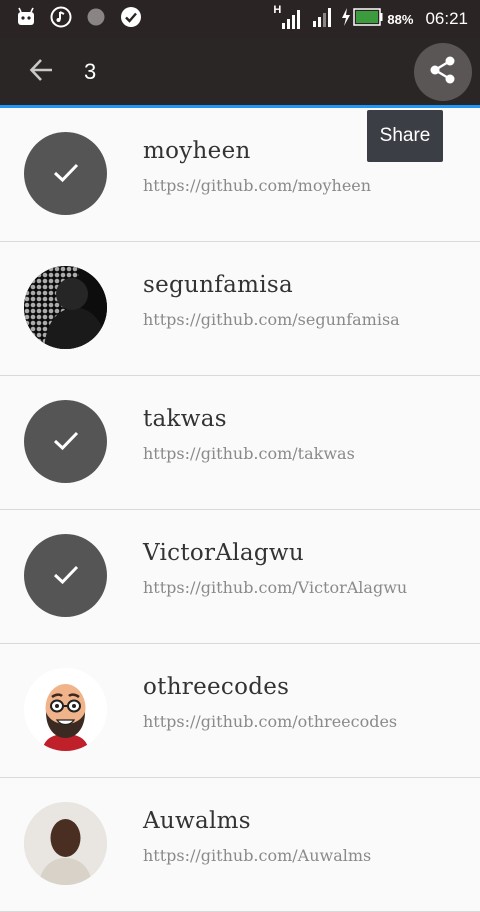 The image size is (480, 912). I want to click on profile-url: https://github.com/Auwalms, so click(257, 855).